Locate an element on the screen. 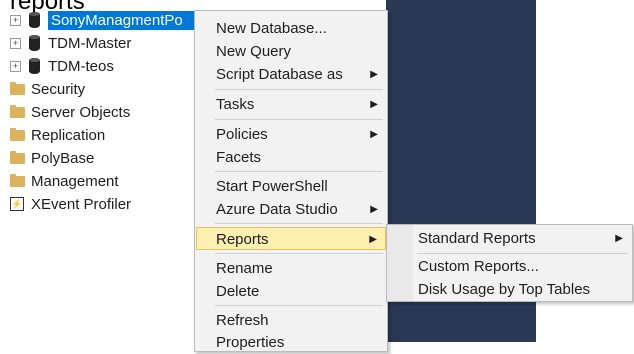 This screenshot has height=354, width=634. menu-item-rename: Rename is located at coordinates (291, 268).